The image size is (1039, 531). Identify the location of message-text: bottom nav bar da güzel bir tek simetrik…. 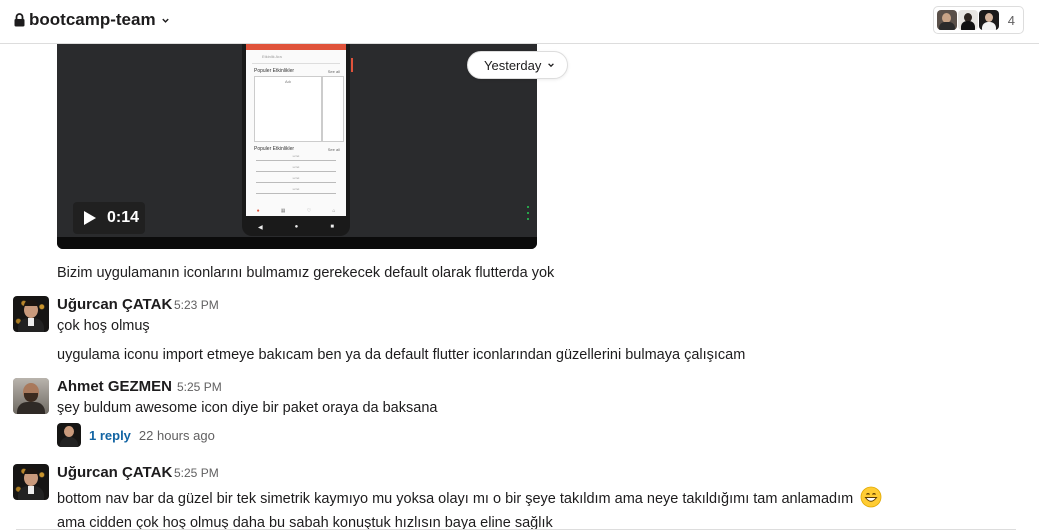
(455, 499).